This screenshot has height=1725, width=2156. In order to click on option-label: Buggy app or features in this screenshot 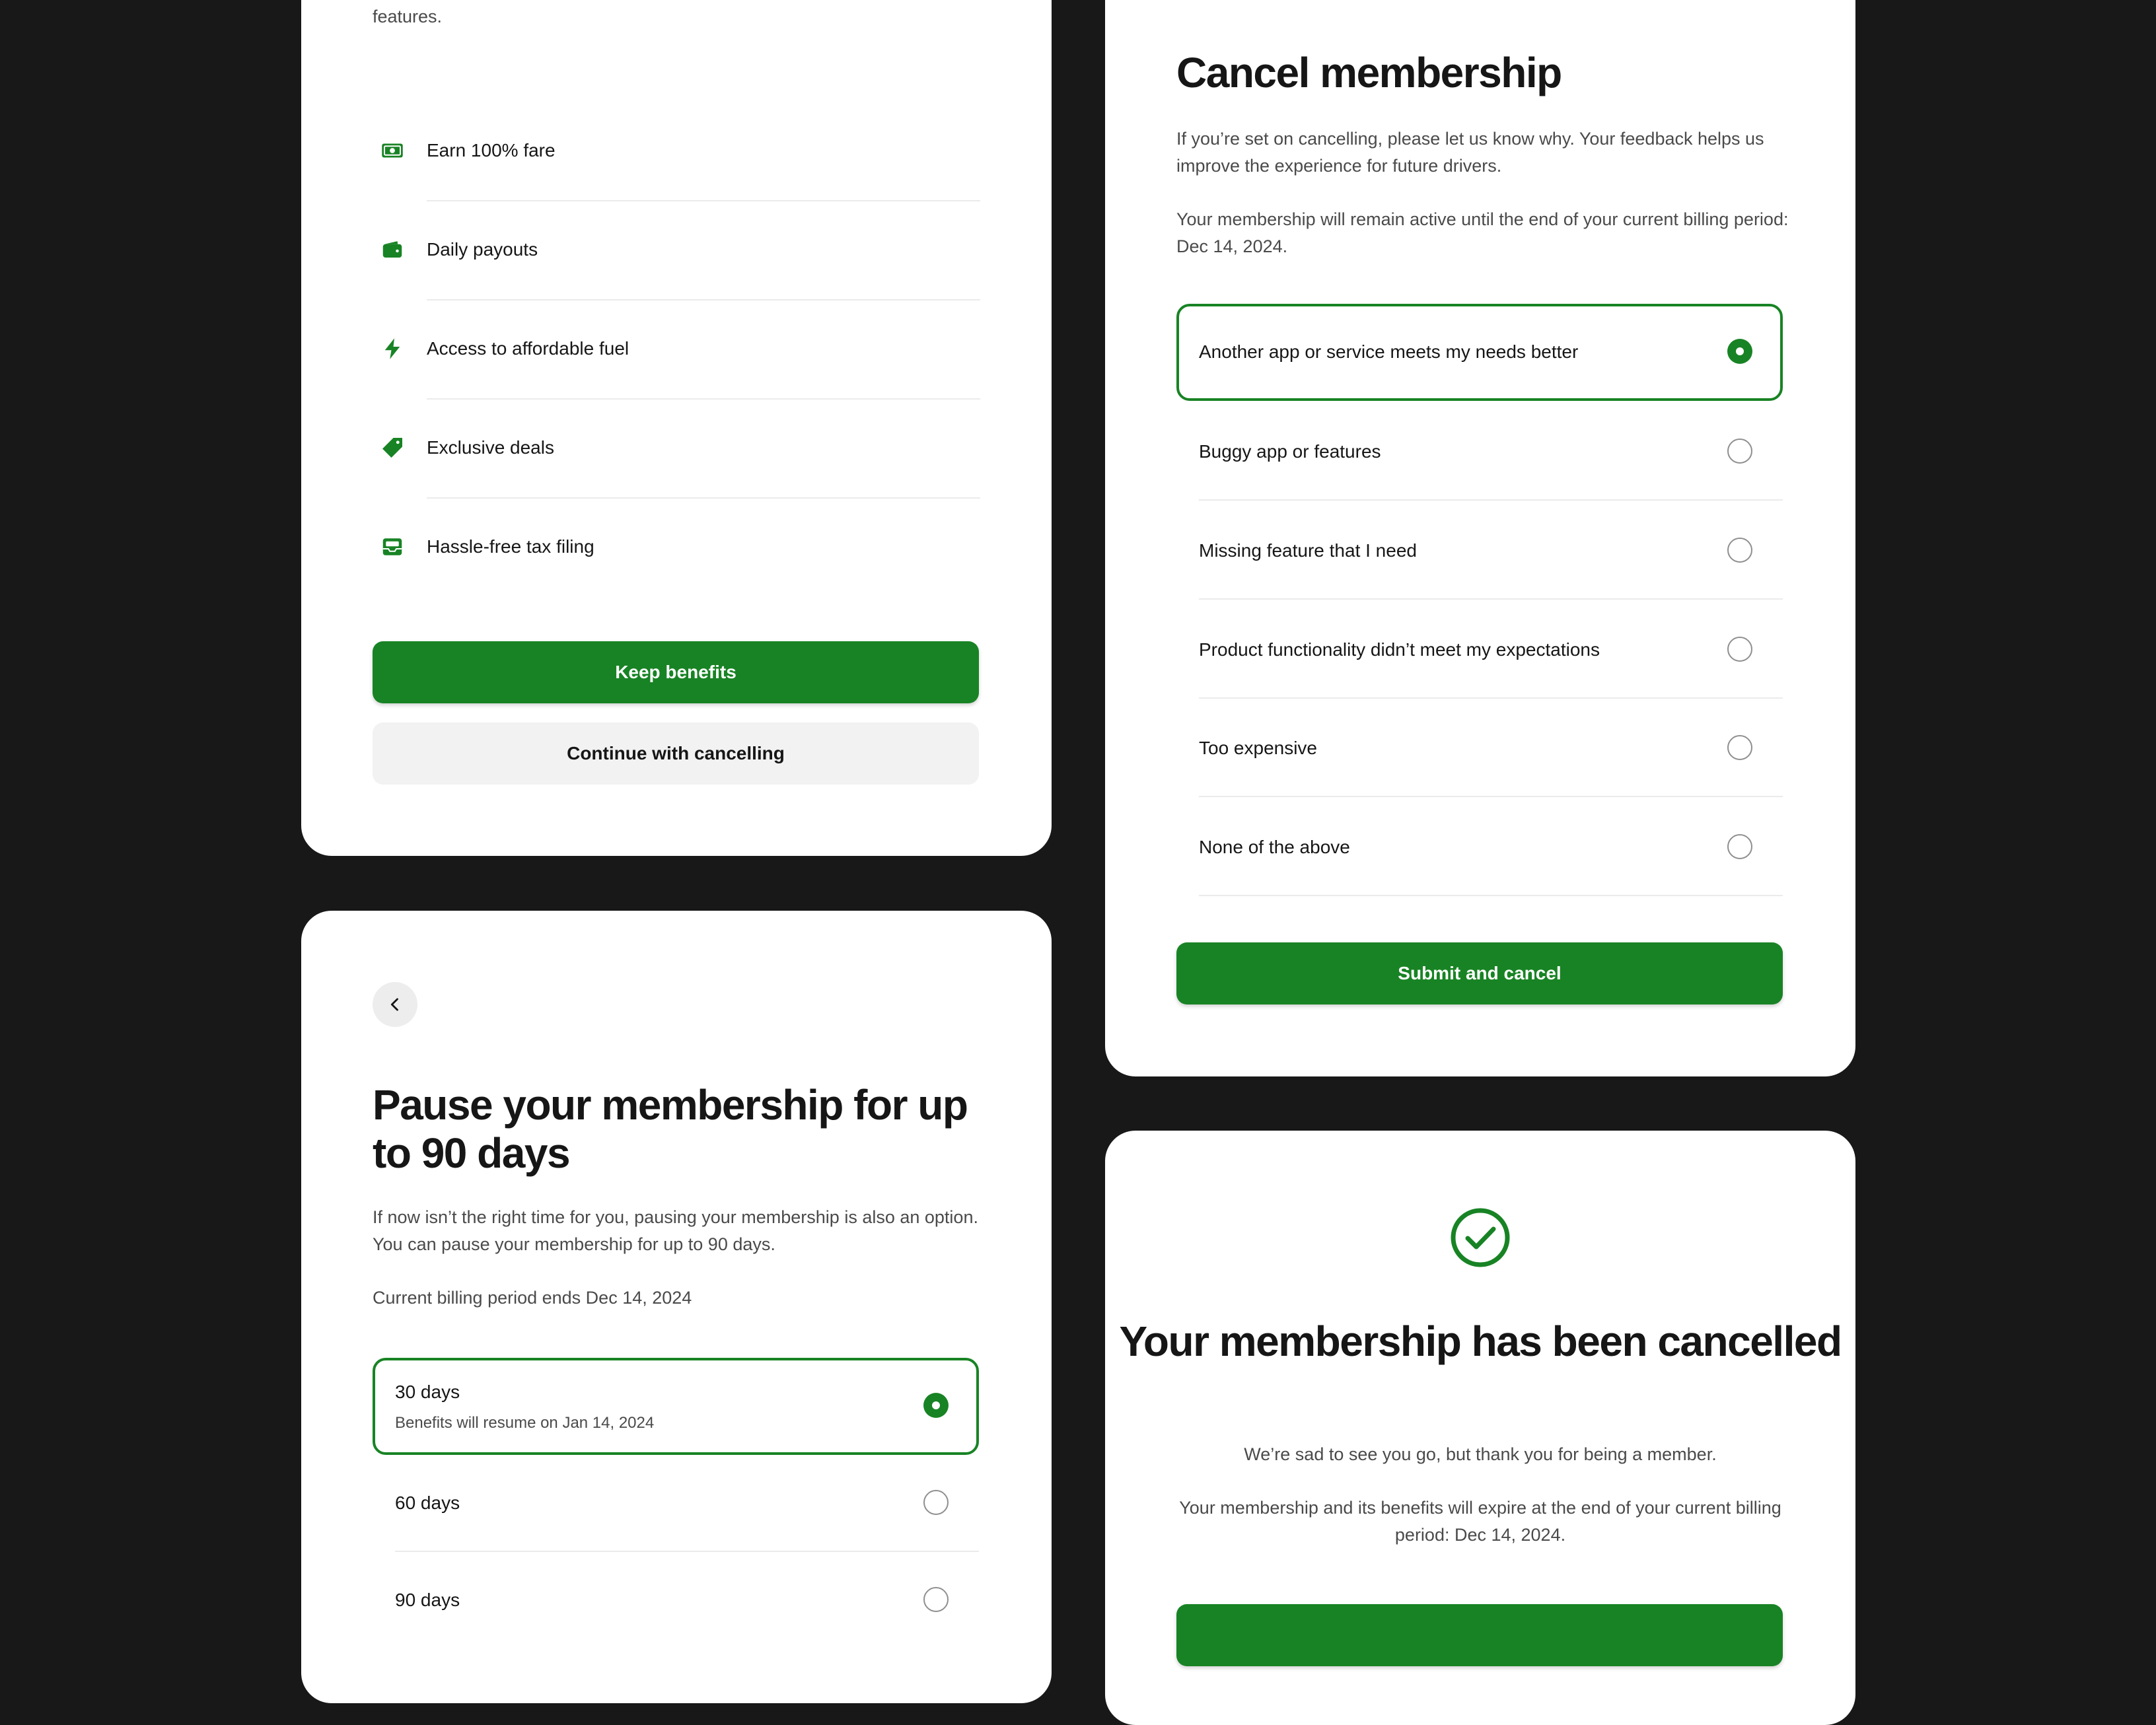, I will do `click(1290, 451)`.